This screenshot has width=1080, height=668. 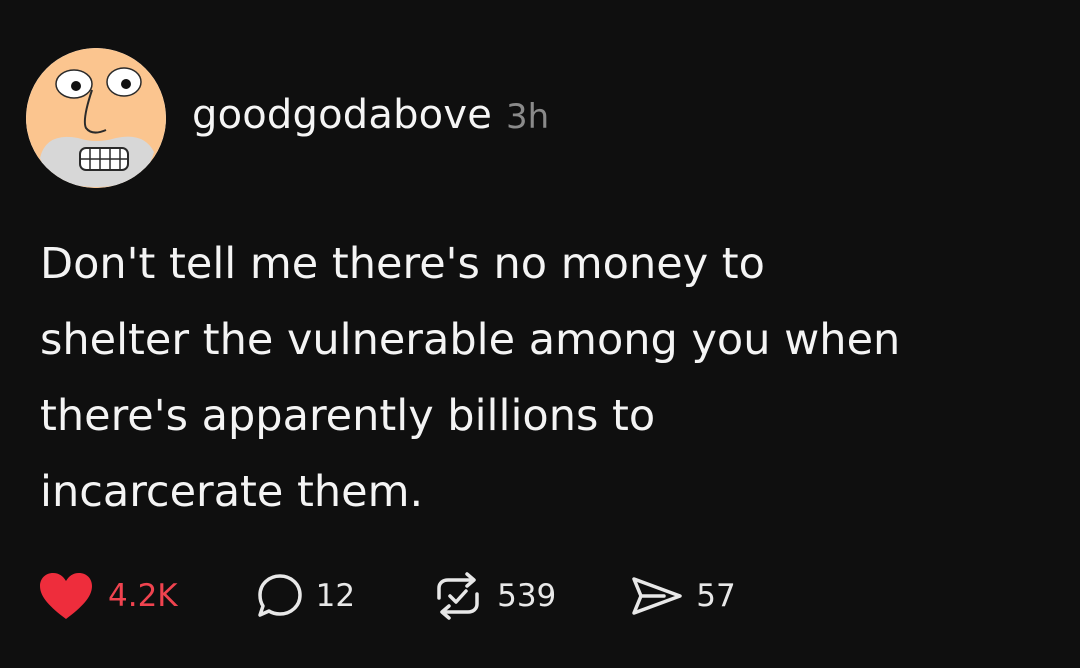 What do you see at coordinates (66, 596) in the screenshot?
I see `heart-icon` at bounding box center [66, 596].